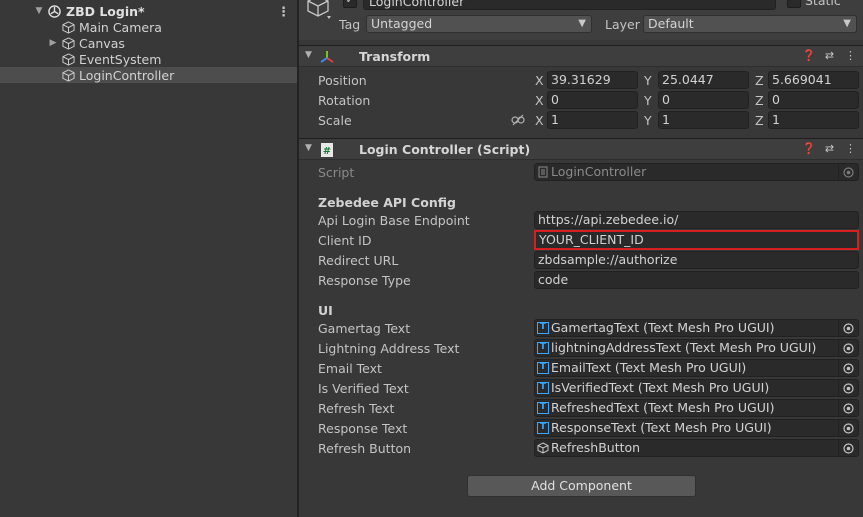  What do you see at coordinates (479, 24) in the screenshot?
I see `tag-dropdown: Untagged ▼` at bounding box center [479, 24].